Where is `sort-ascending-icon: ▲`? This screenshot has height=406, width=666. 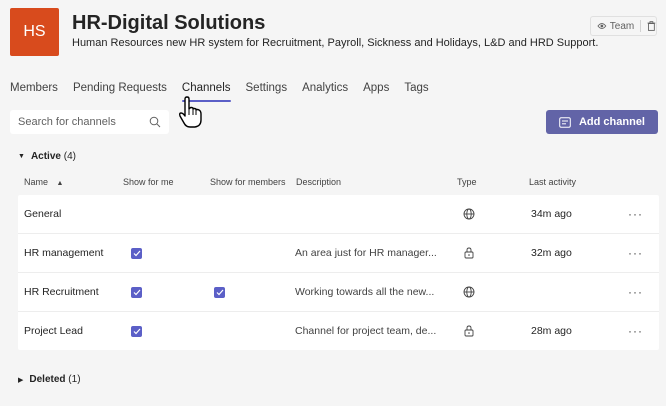 sort-ascending-icon: ▲ is located at coordinates (60, 183).